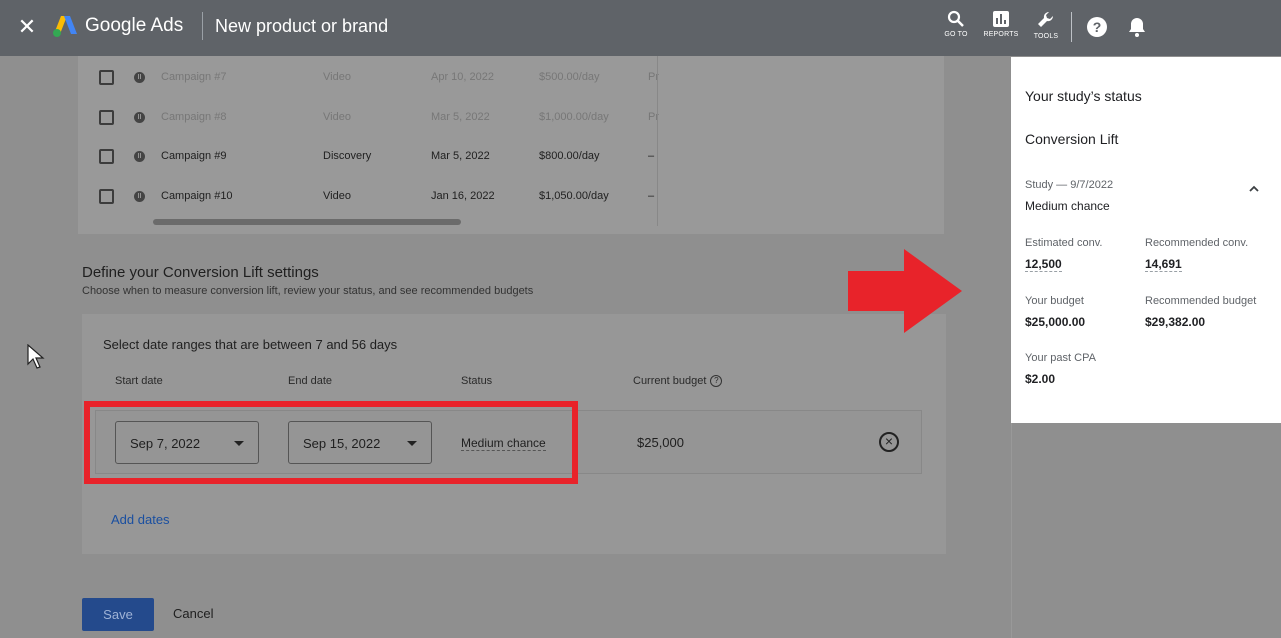  What do you see at coordinates (1175, 322) in the screenshot?
I see `recommended-budget-value: $29,382.00` at bounding box center [1175, 322].